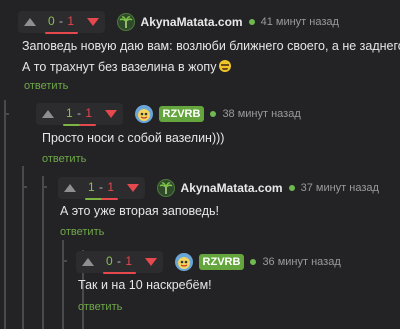 The height and width of the screenshot is (329, 400). Describe the element at coordinates (211, 67) in the screenshot. I see `comment-line: А то трахнут без вазелина в жопу` at that location.